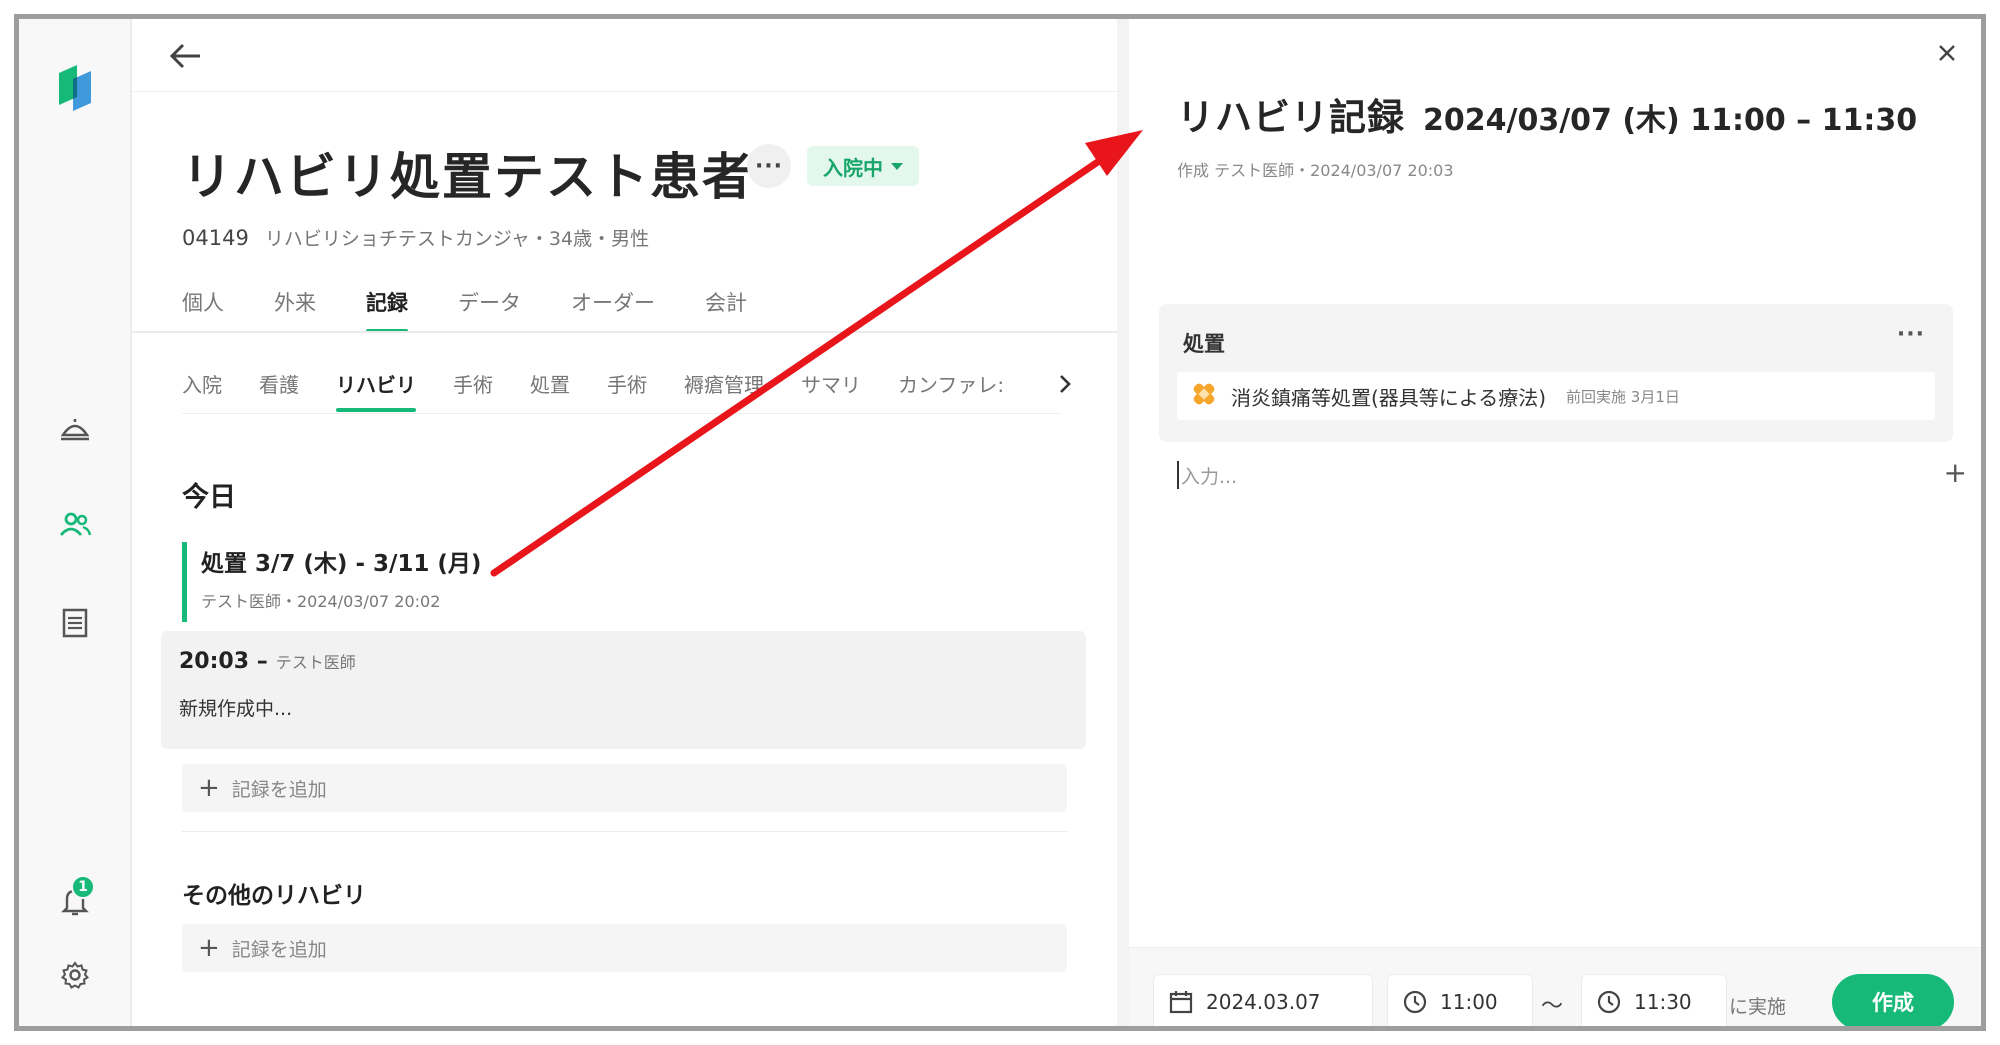 This screenshot has height=1045, width=2000. What do you see at coordinates (1291, 117) in the screenshot?
I see `panel-title-label: リハビリ記録` at bounding box center [1291, 117].